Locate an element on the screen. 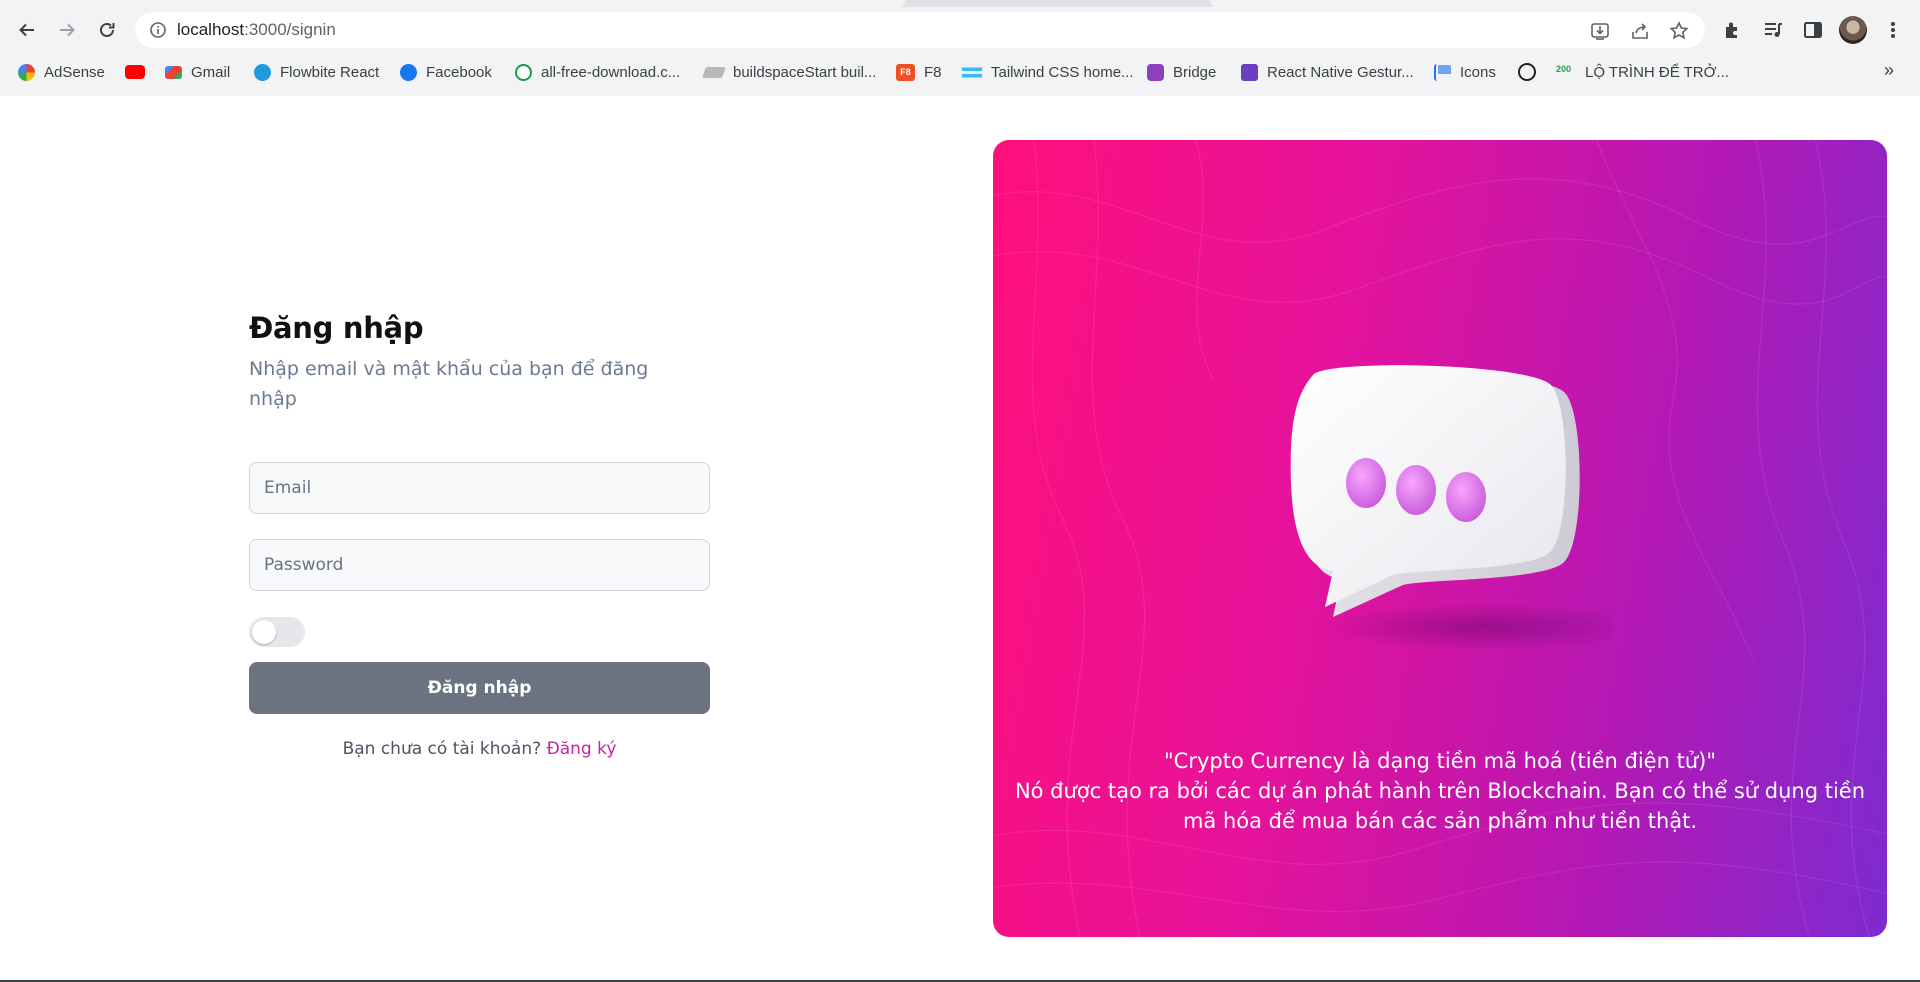 Image resolution: width=1920 pixels, height=982 pixels. password-input is located at coordinates (479, 565).